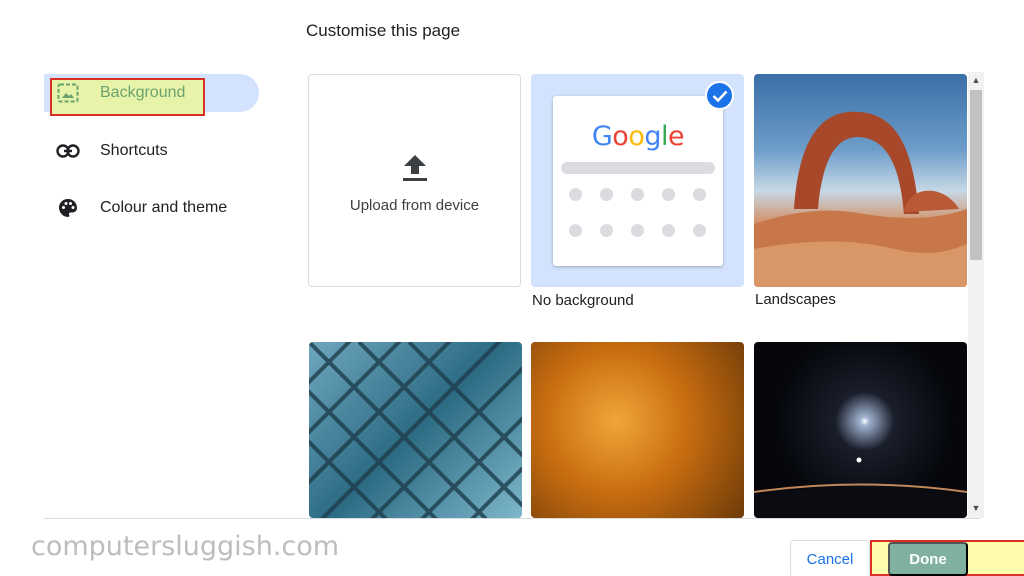 The width and height of the screenshot is (1024, 576). Describe the element at coordinates (976, 175) in the screenshot. I see `scrollbar-thumb` at that location.